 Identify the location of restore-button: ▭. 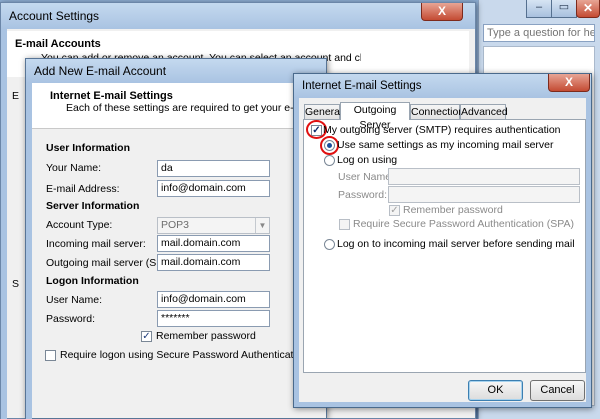
(564, 9).